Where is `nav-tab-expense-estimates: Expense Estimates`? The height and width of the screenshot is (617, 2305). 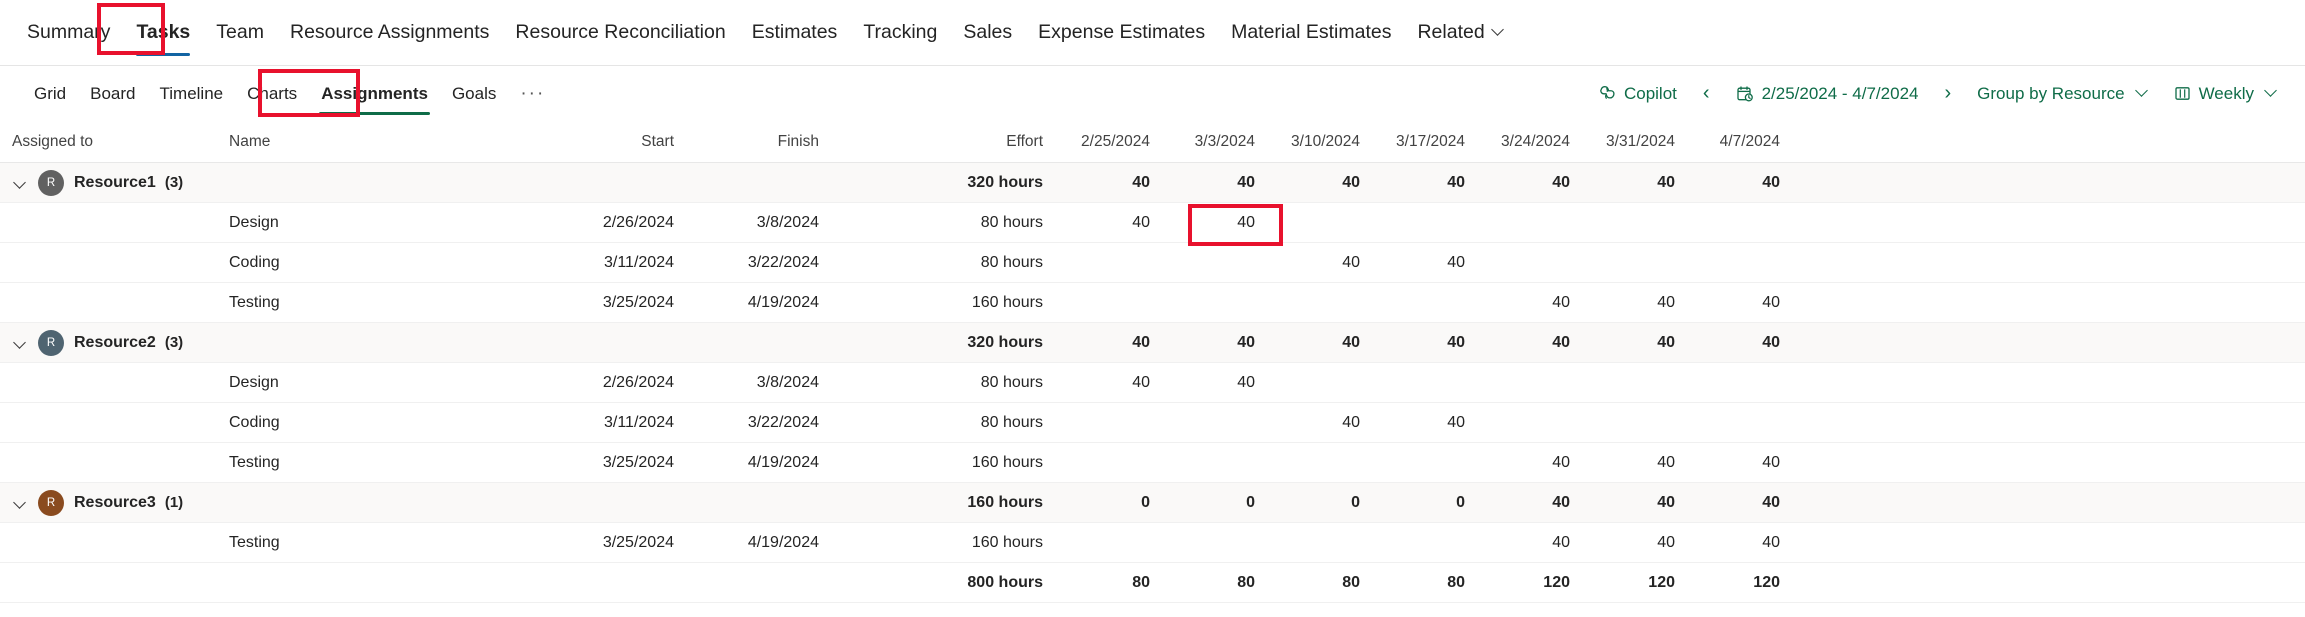
nav-tab-expense-estimates: Expense Estimates is located at coordinates (1121, 33).